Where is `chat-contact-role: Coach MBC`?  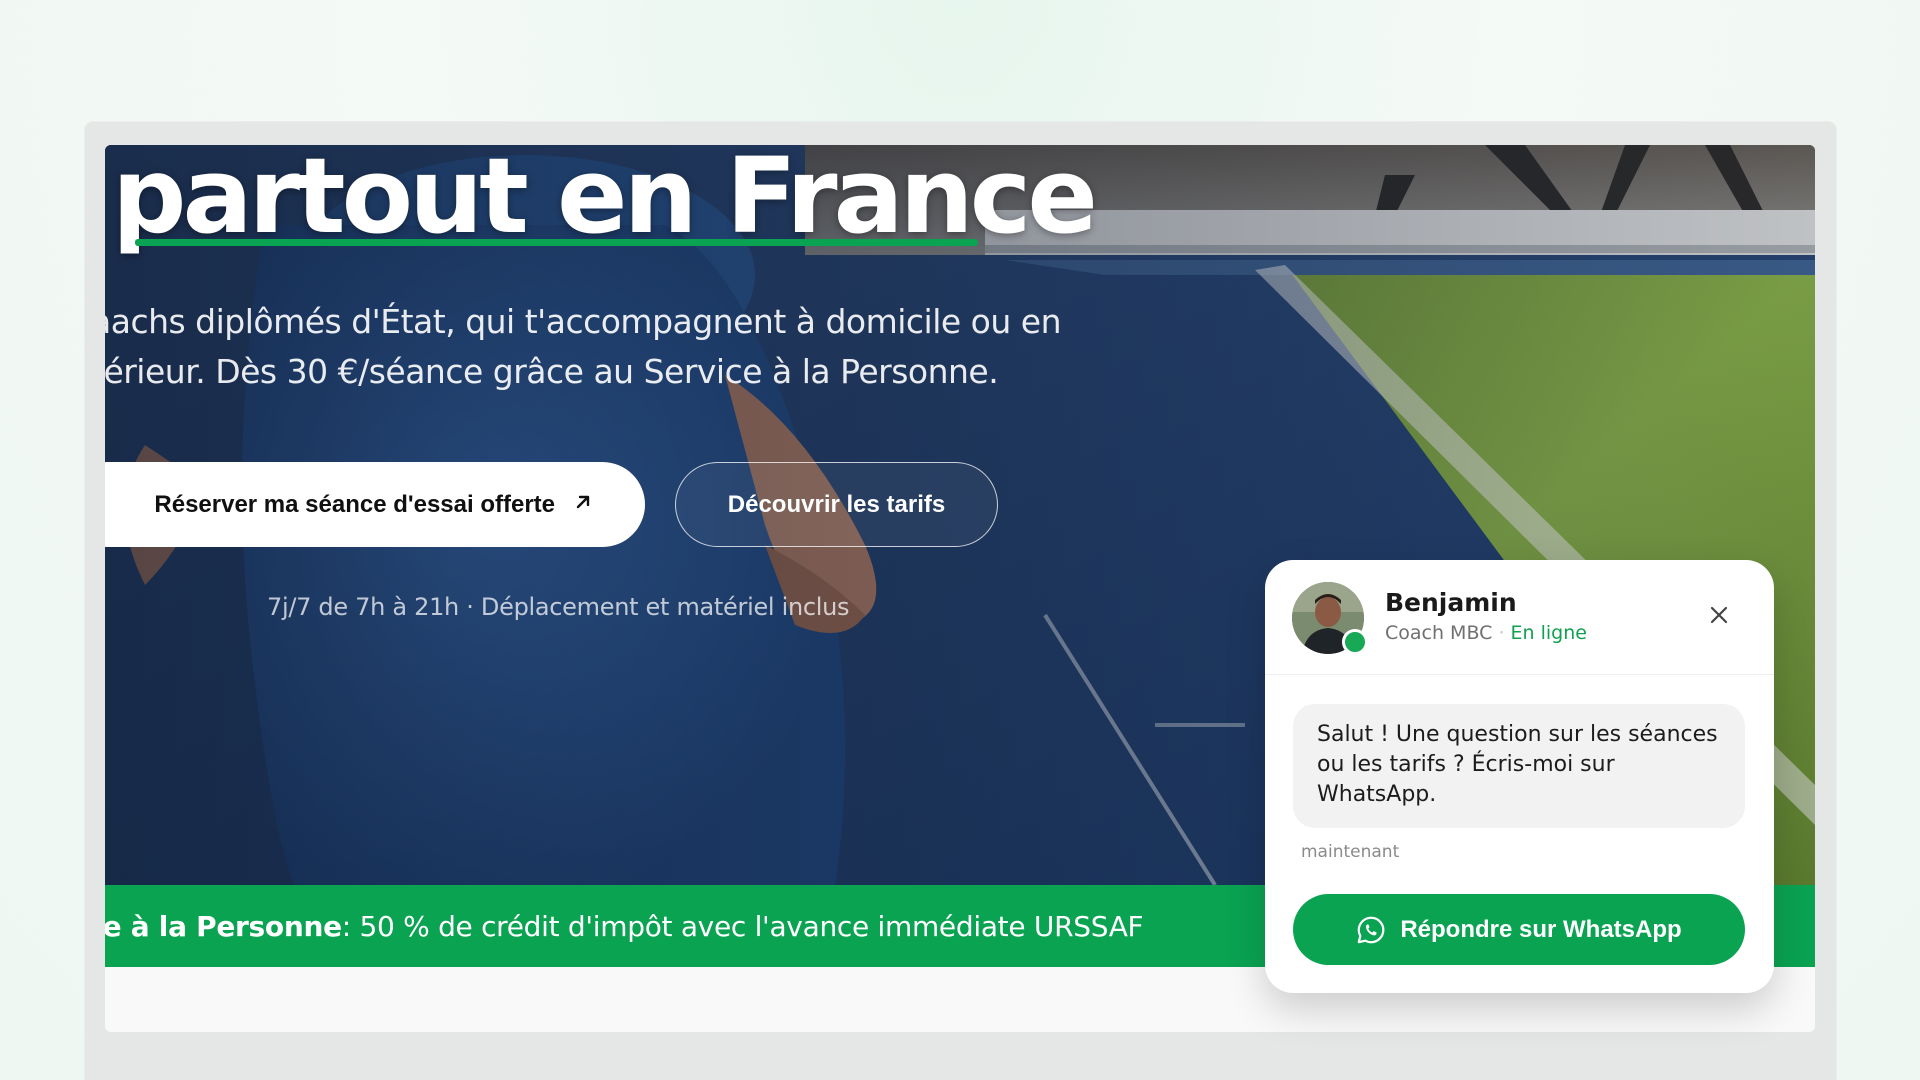
chat-contact-role: Coach MBC is located at coordinates (1439, 633).